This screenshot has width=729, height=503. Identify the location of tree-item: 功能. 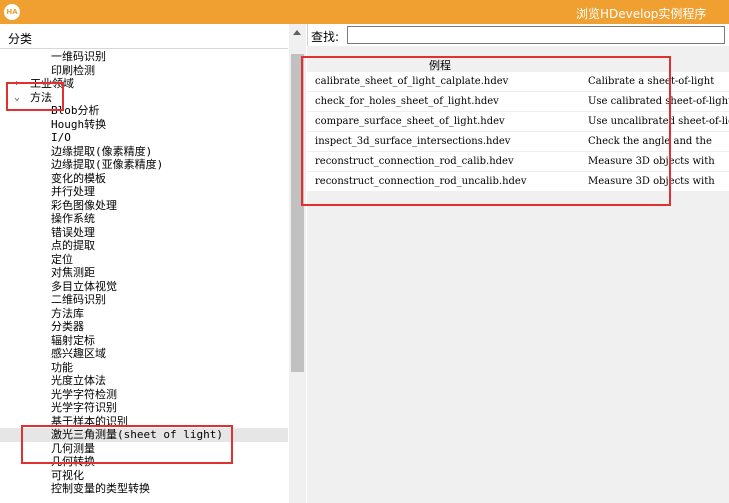
(144, 368).